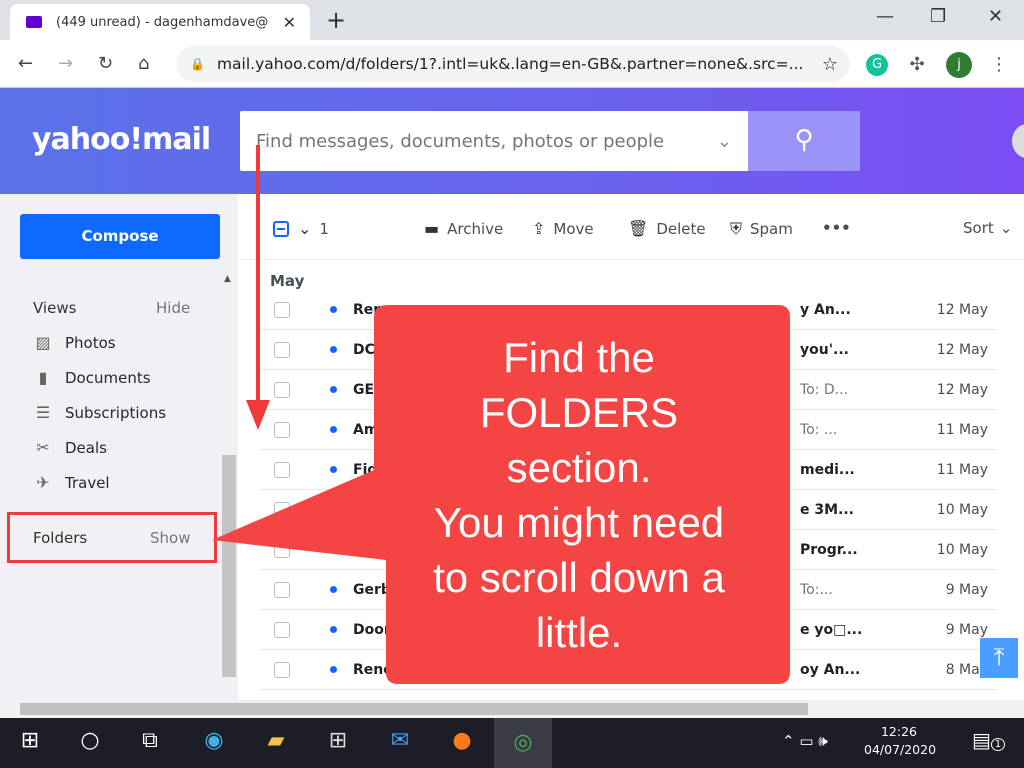  I want to click on yahoo-mail-favicon, so click(34, 22).